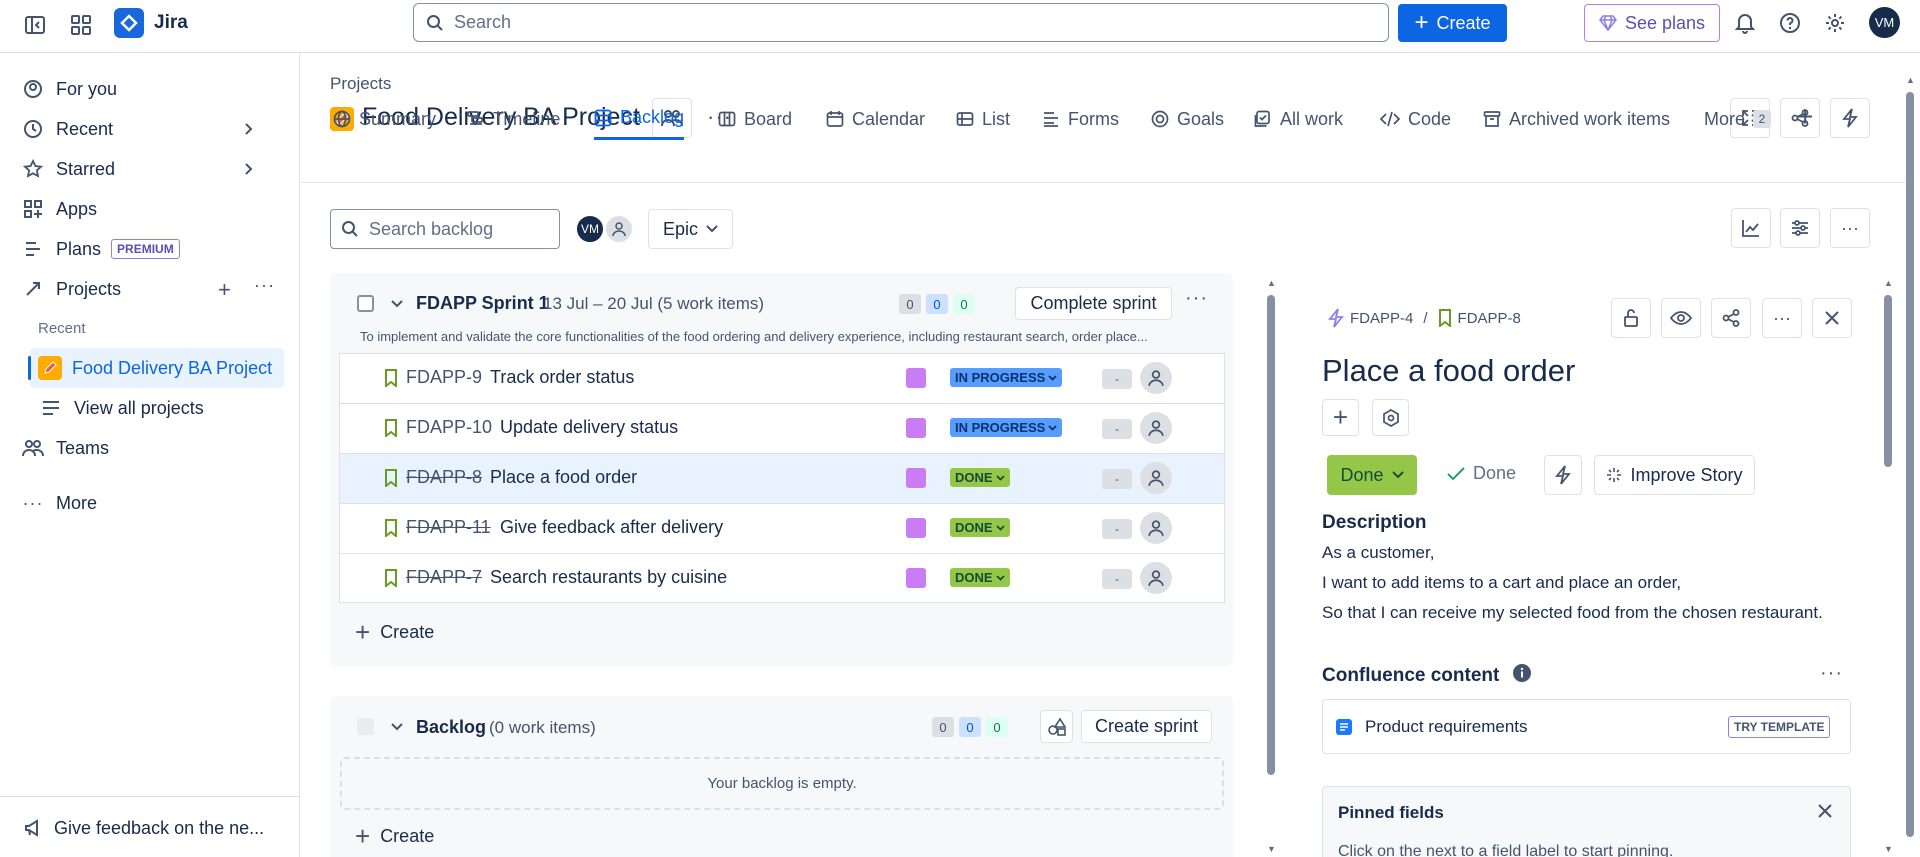 The image size is (1920, 857). Describe the element at coordinates (1835, 23) in the screenshot. I see `settings-gear-icon` at that location.